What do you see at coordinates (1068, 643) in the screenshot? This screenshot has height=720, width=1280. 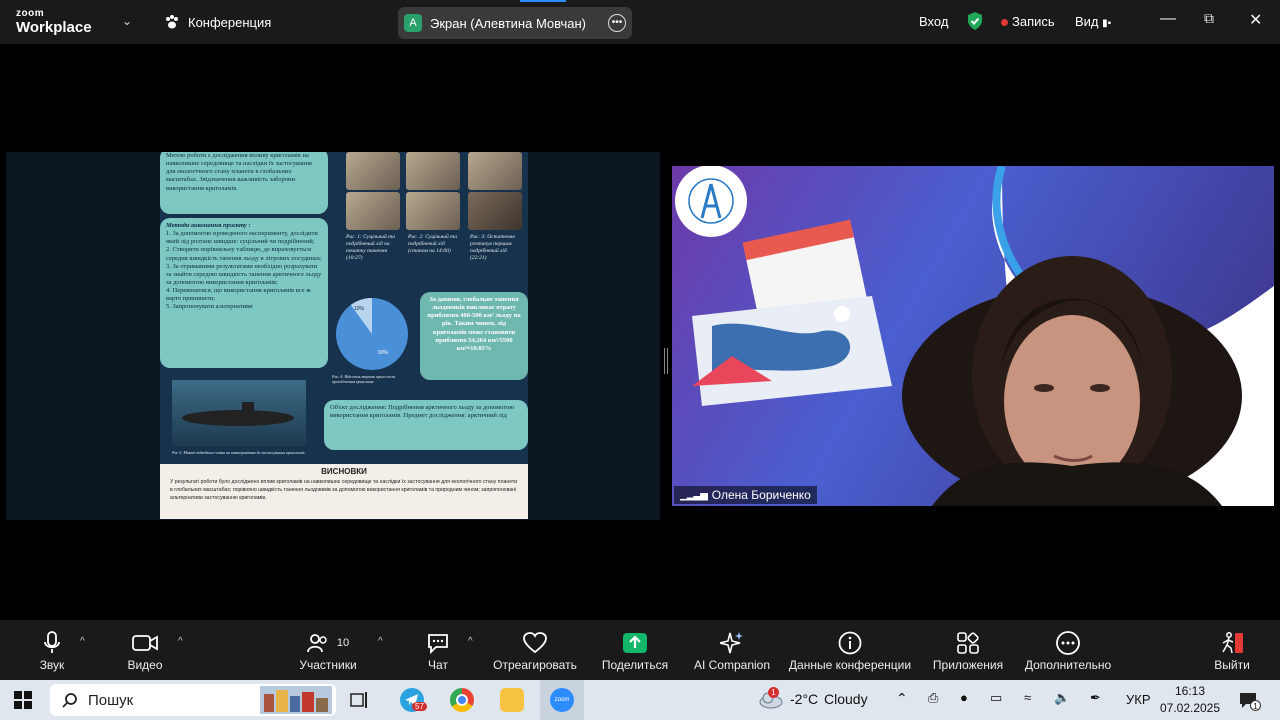 I see `more-icon` at bounding box center [1068, 643].